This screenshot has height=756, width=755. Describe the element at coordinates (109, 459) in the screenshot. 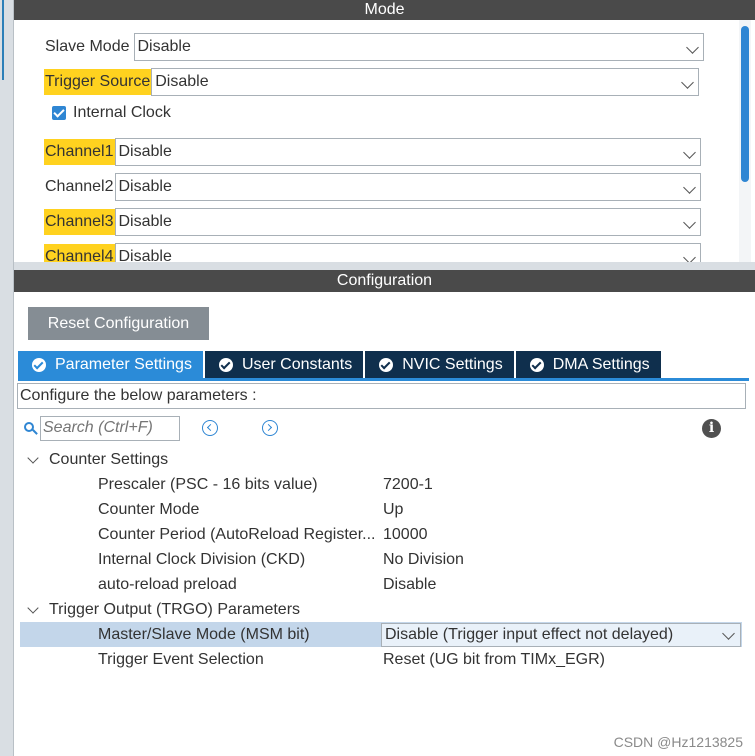

I see `group-title: Counter Settings` at that location.